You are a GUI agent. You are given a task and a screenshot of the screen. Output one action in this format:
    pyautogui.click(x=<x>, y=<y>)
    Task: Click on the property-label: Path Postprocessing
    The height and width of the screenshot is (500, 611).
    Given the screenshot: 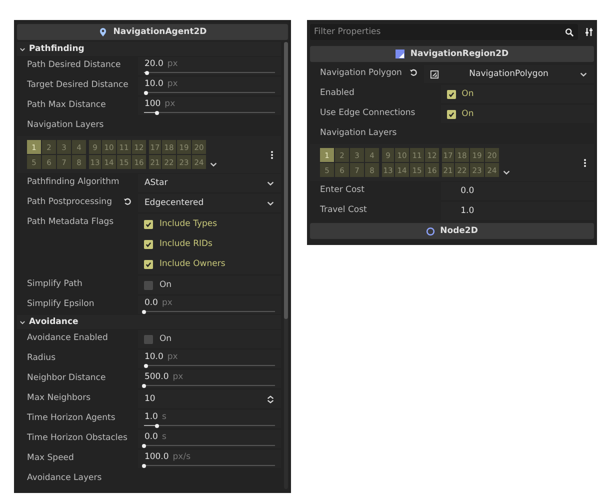 What is the action you would take?
    pyautogui.click(x=77, y=203)
    